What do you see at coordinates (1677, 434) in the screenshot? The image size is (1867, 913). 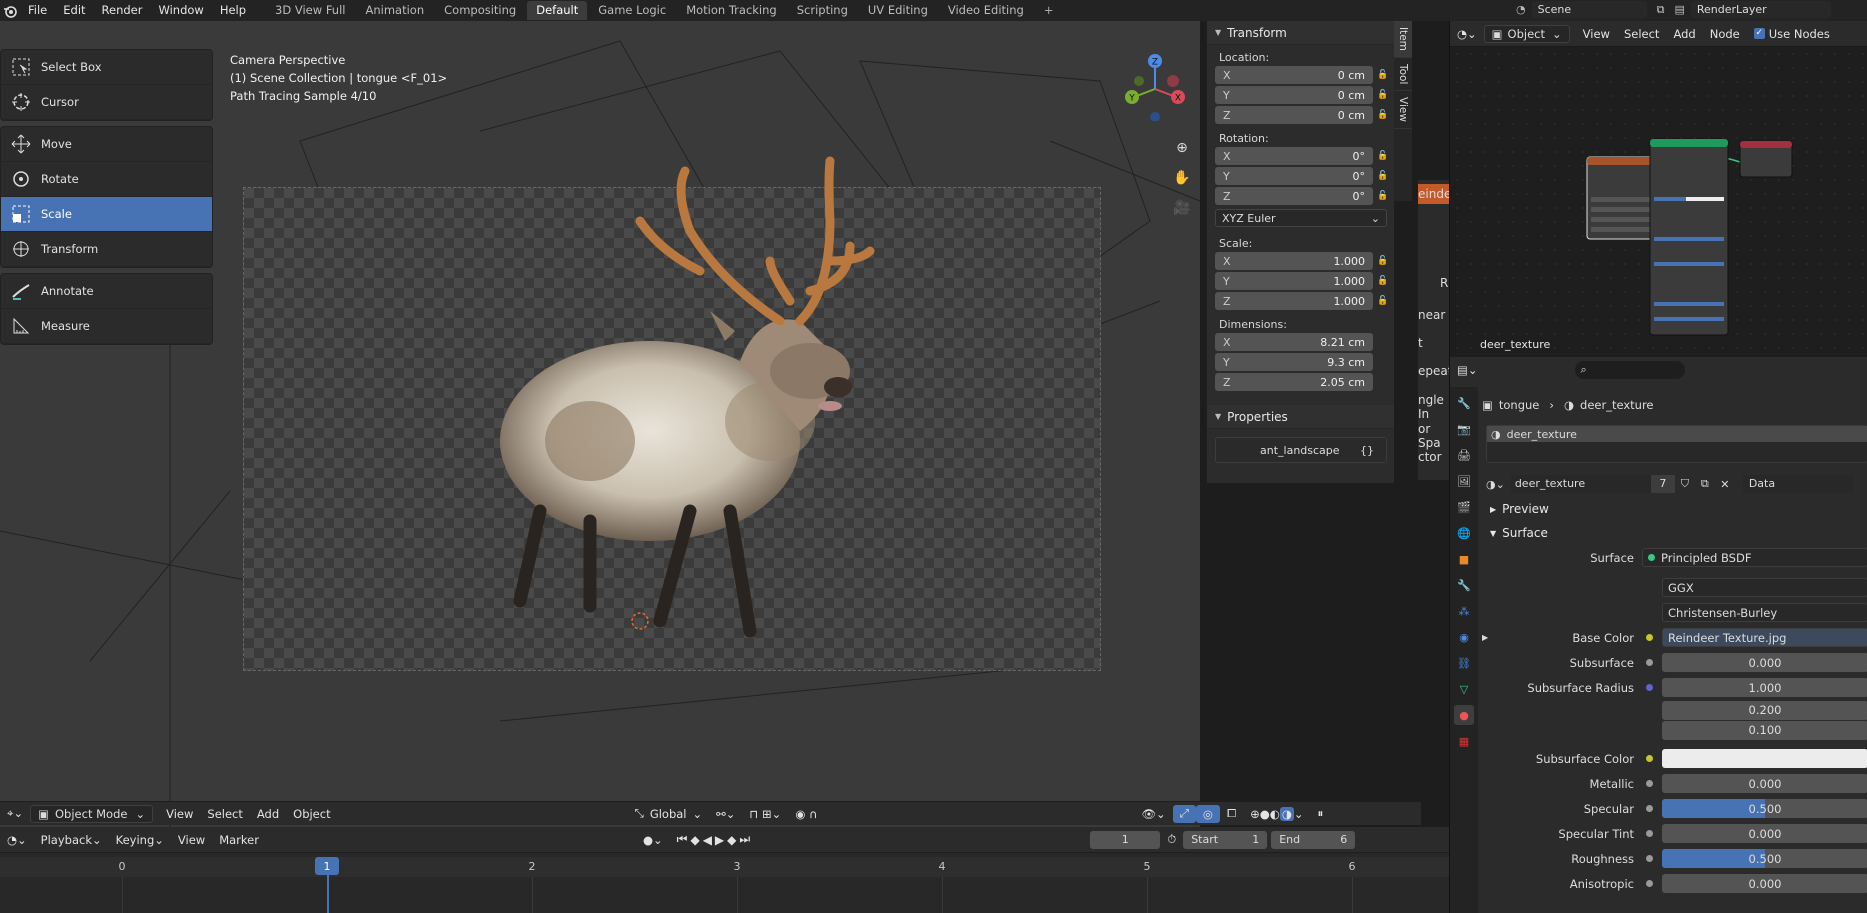 I see `material-slot: ◑ deer_texture` at bounding box center [1677, 434].